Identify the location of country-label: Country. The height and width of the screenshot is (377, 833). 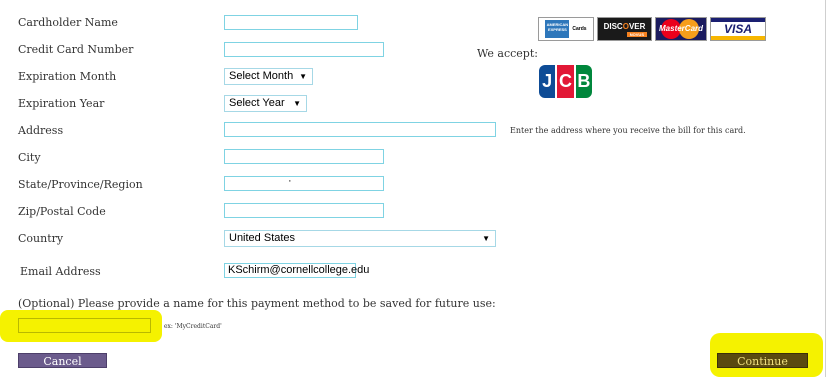
(41, 238).